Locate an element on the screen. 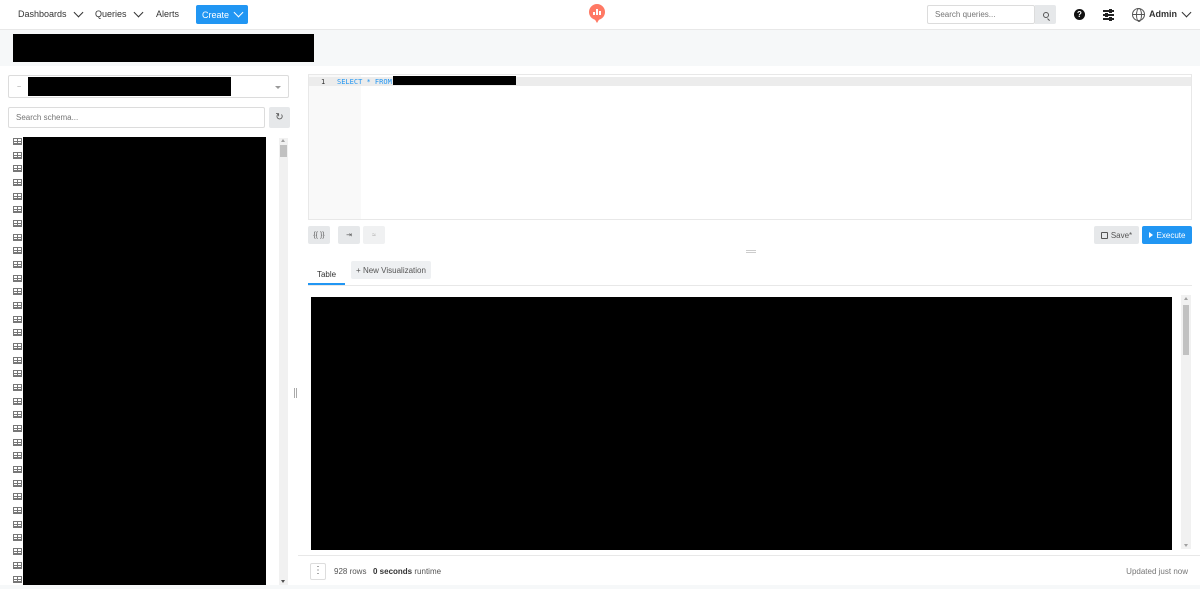  user-menu: Admin is located at coordinates (1170, 13).